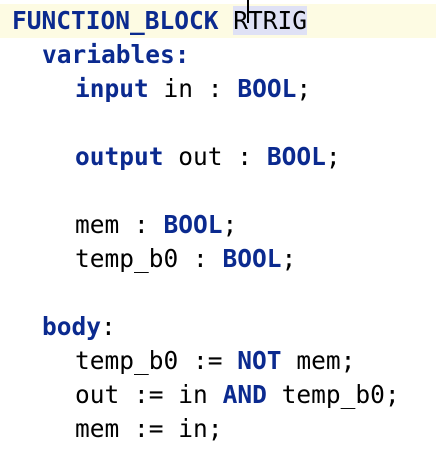 This screenshot has width=436, height=452. What do you see at coordinates (97, 394) in the screenshot?
I see `assign-target-out: out` at bounding box center [97, 394].